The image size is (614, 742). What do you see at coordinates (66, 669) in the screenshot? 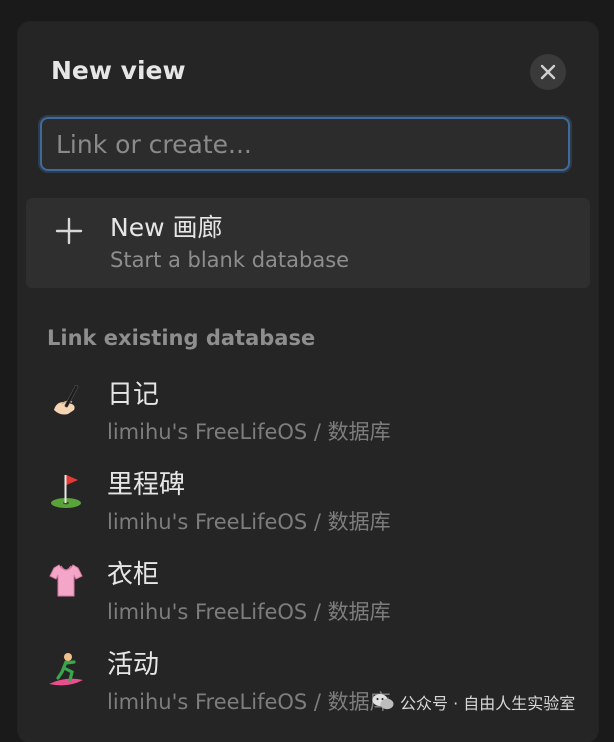
I see `surfer-icon` at bounding box center [66, 669].